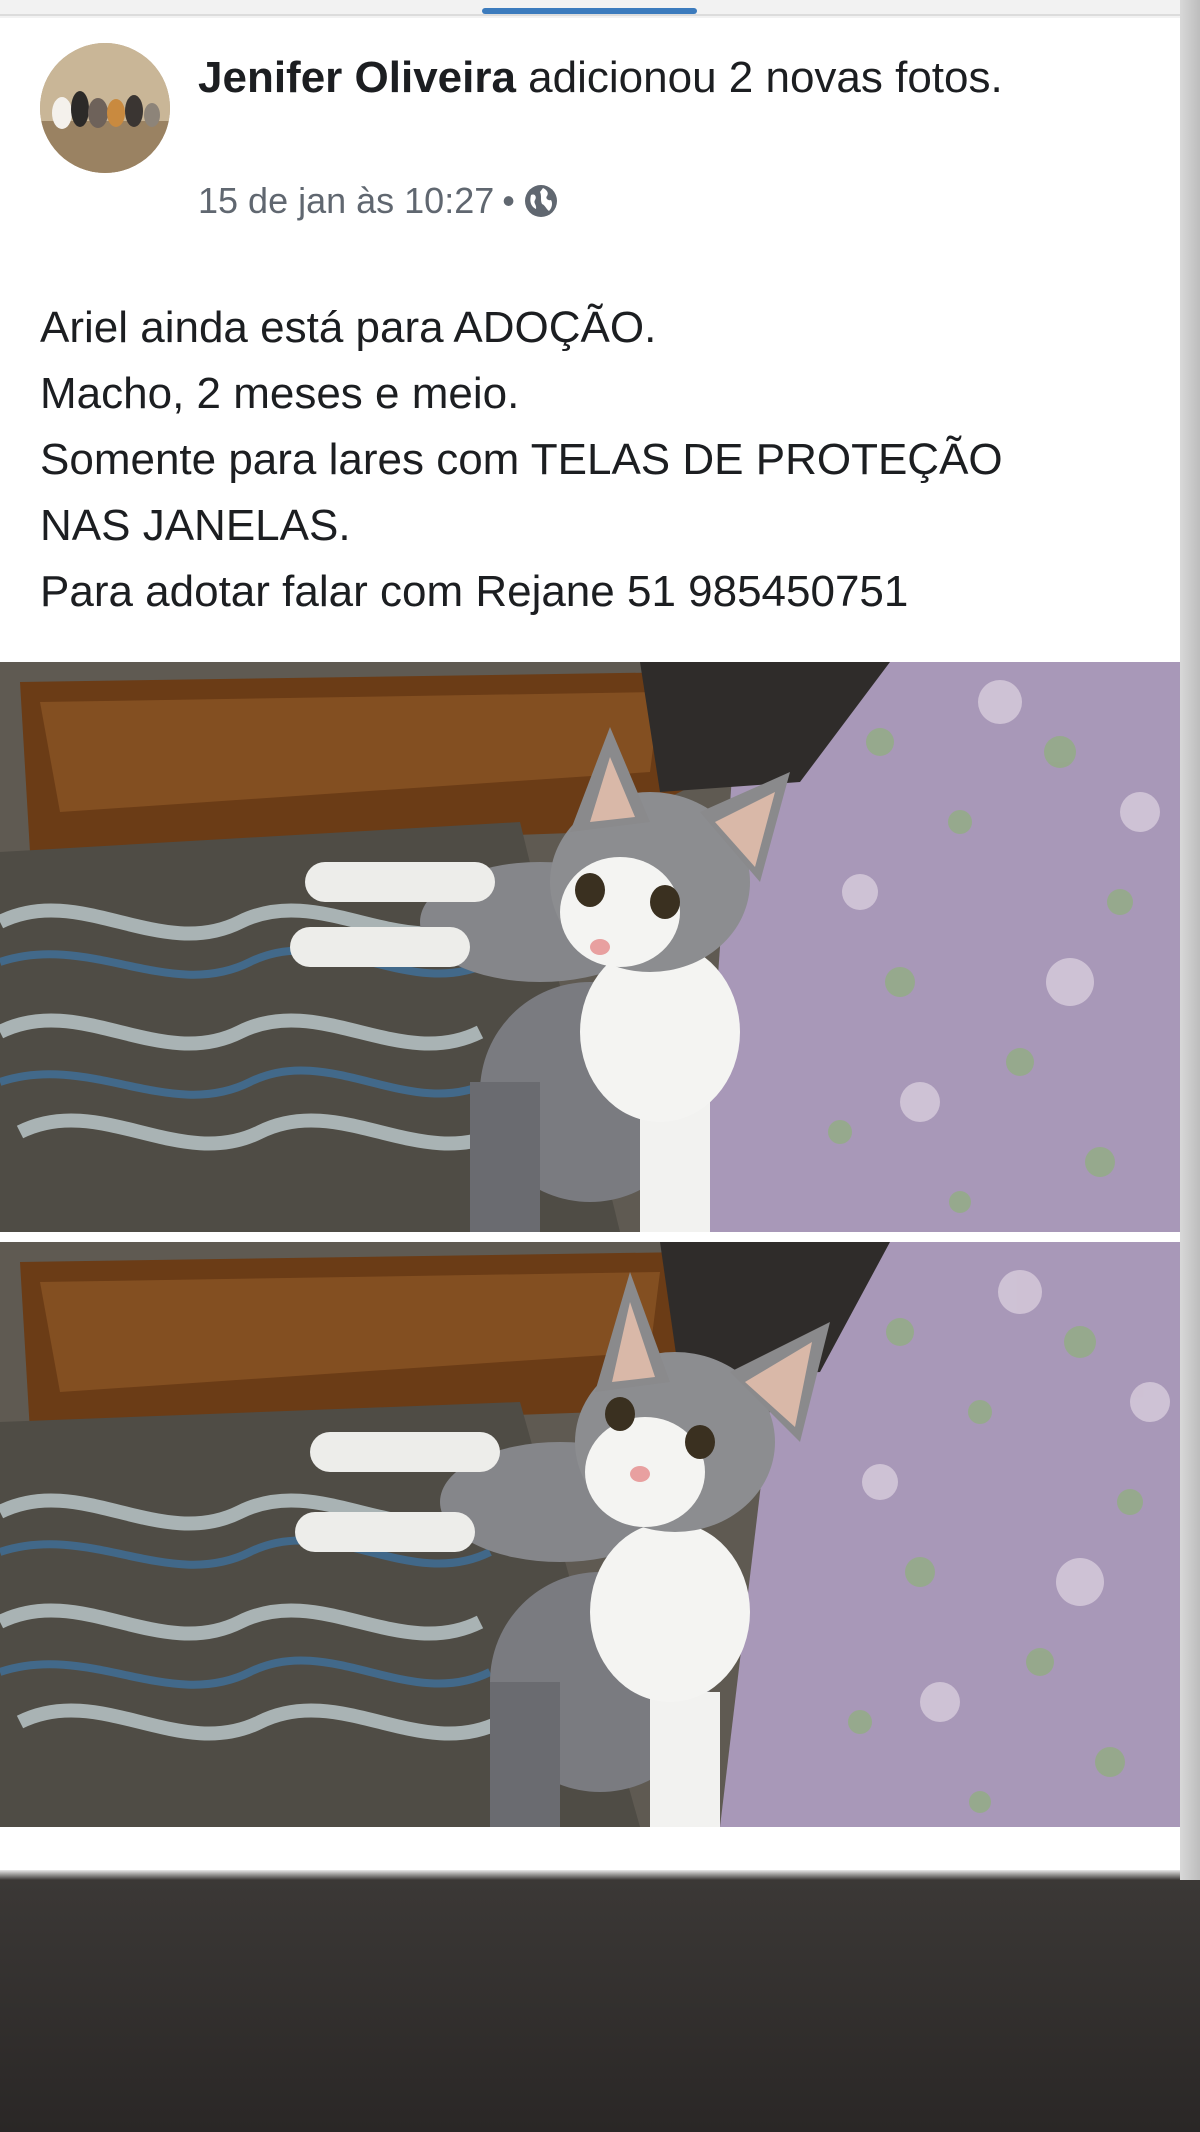  I want to click on author-name: Jenifer Oliveira, so click(357, 77).